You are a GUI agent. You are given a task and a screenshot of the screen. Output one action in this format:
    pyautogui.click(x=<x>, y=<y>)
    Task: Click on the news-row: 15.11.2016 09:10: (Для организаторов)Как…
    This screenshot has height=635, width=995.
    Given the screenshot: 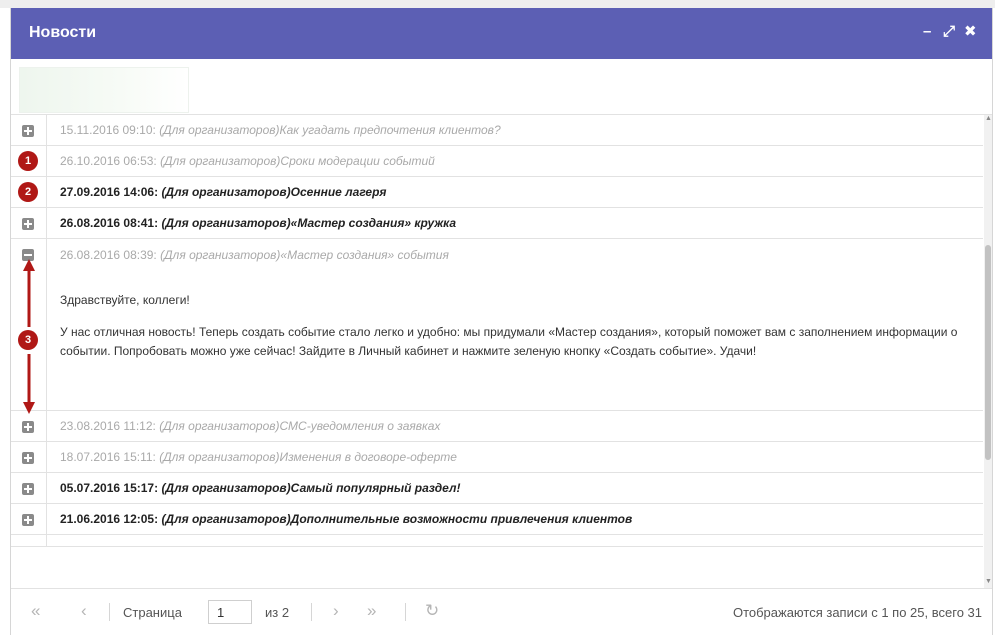 What is the action you would take?
    pyautogui.click(x=497, y=130)
    